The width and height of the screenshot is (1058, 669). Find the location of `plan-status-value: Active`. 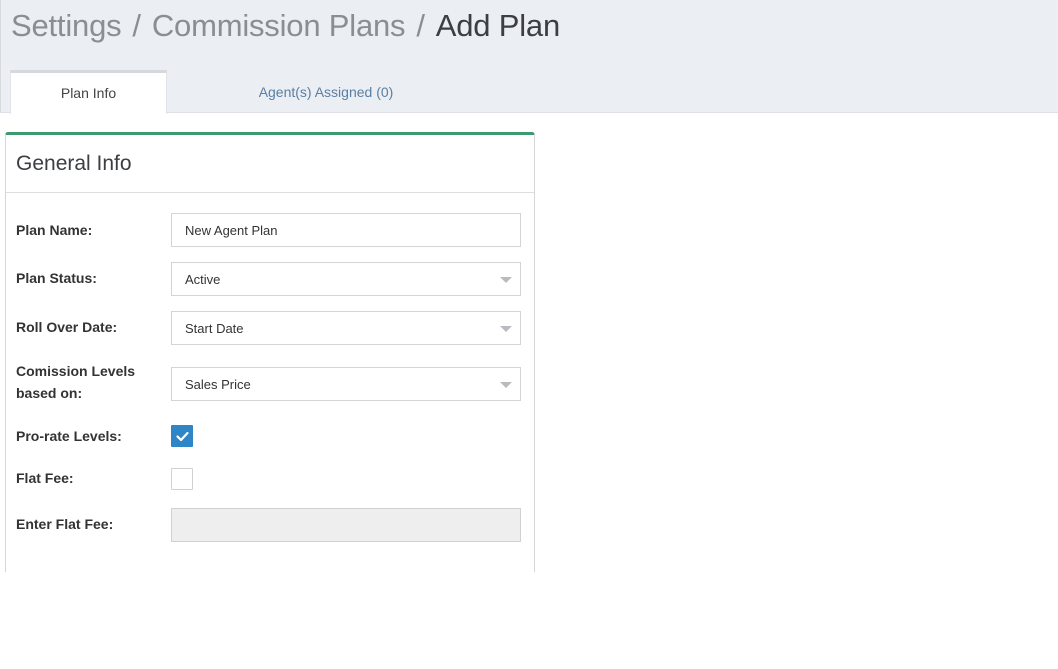

plan-status-value: Active is located at coordinates (203, 279).